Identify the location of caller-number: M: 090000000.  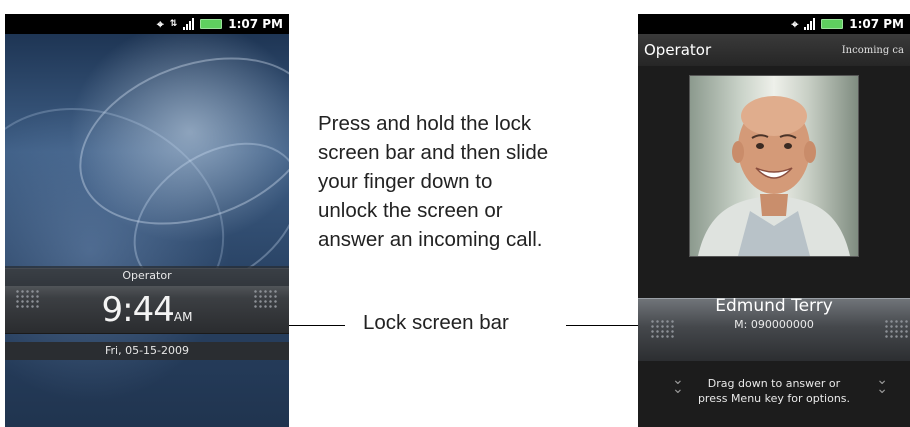
(774, 324).